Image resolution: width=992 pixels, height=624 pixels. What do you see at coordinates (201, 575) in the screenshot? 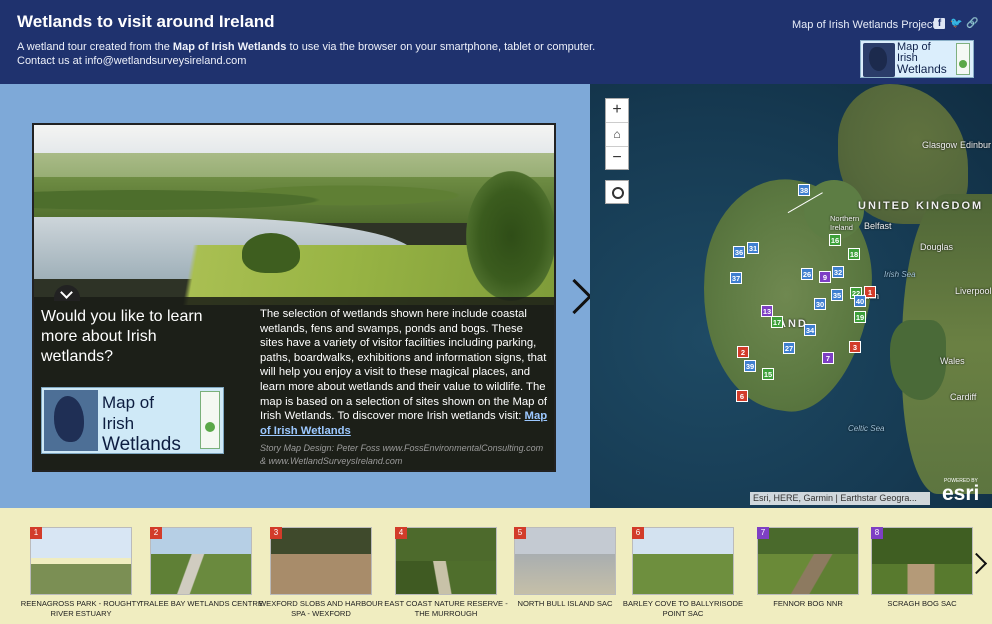
I see `carousel-item: 2 TRALEE BAY WETLANDS CENTRE` at bounding box center [201, 575].